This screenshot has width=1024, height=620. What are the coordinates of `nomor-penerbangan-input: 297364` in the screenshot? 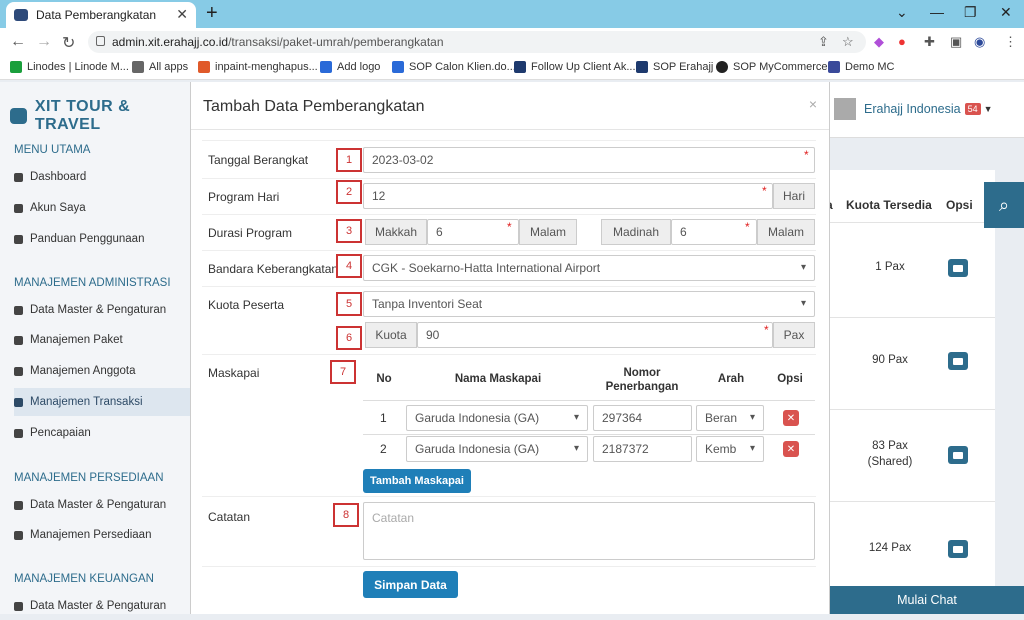 It's located at (642, 418).